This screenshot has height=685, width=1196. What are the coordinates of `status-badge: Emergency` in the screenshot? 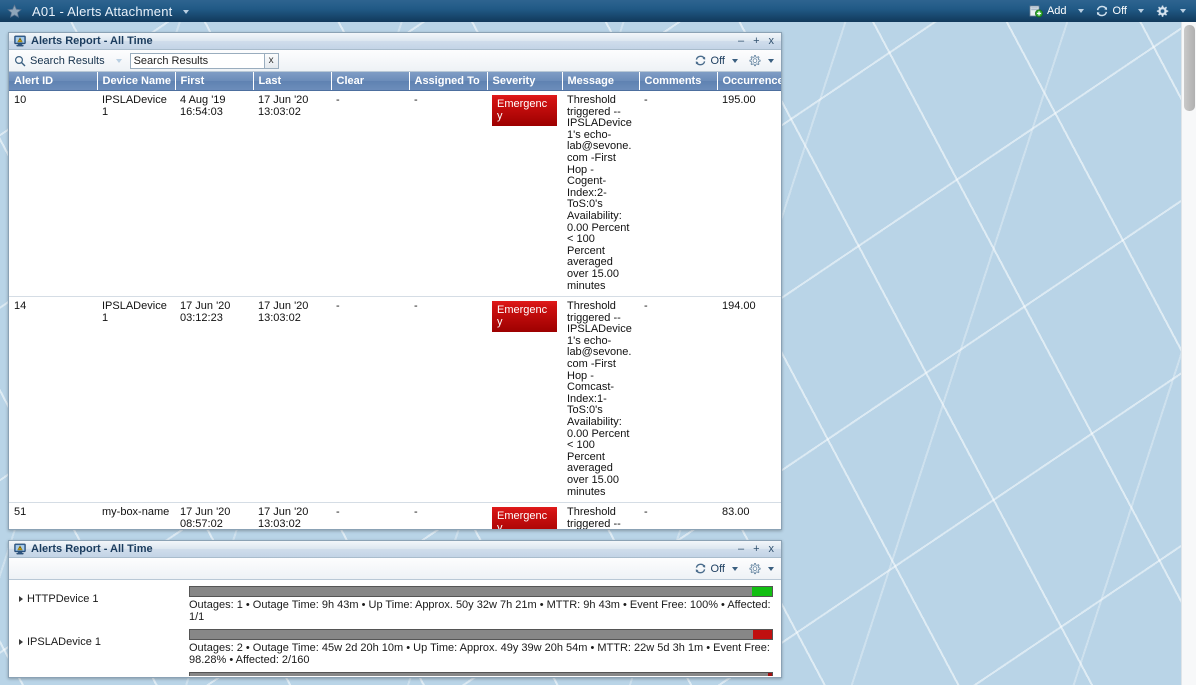 It's located at (524, 317).